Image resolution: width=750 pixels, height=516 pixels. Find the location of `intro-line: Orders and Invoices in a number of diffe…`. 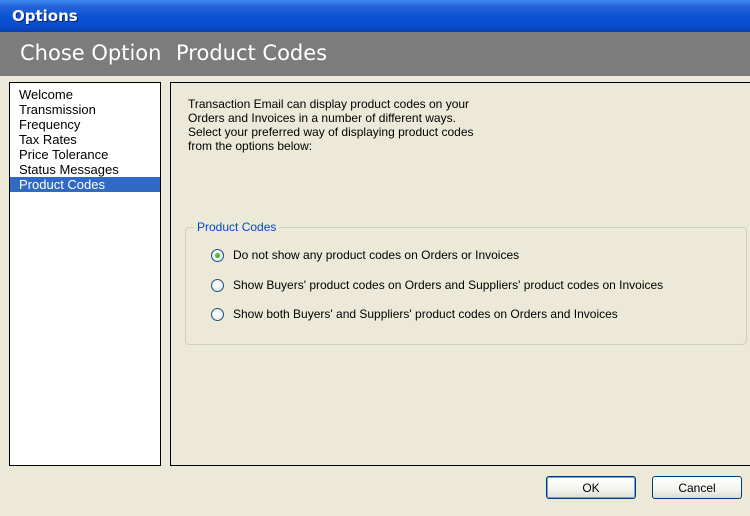

intro-line: Orders and Invoices in a number of diffe… is located at coordinates (322, 118).